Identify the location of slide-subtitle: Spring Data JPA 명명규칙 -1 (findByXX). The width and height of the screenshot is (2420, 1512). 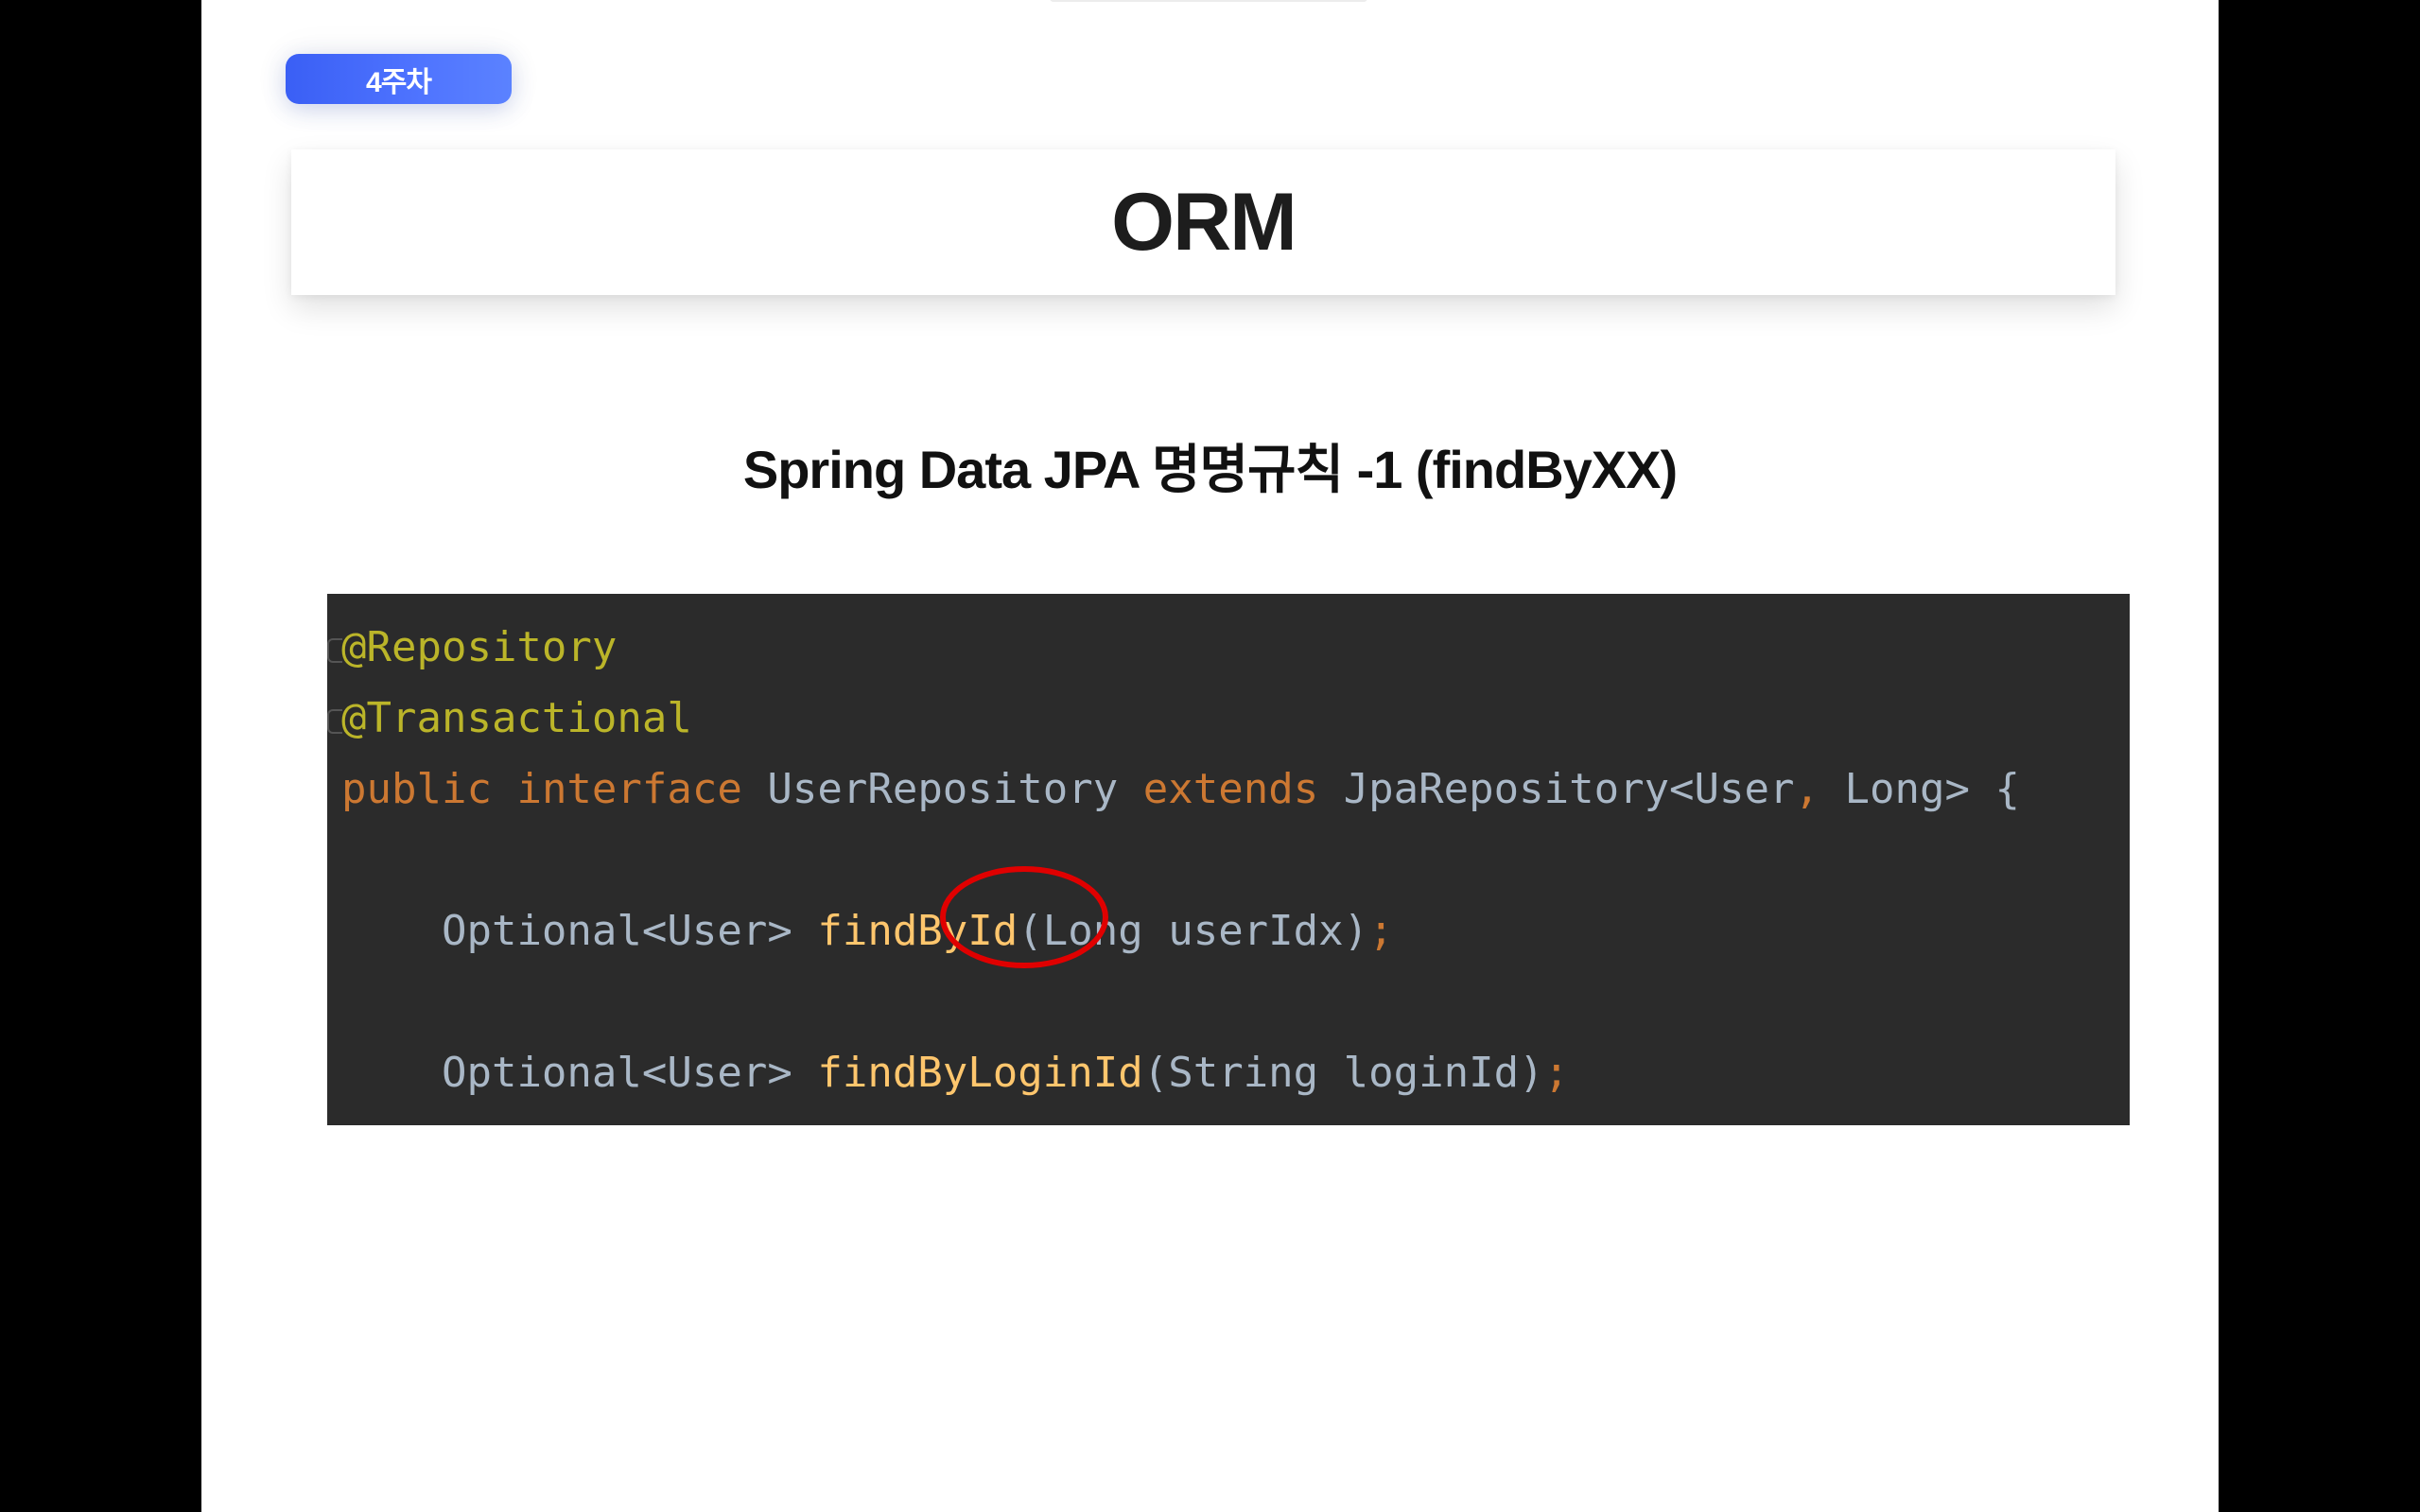
(1210, 469).